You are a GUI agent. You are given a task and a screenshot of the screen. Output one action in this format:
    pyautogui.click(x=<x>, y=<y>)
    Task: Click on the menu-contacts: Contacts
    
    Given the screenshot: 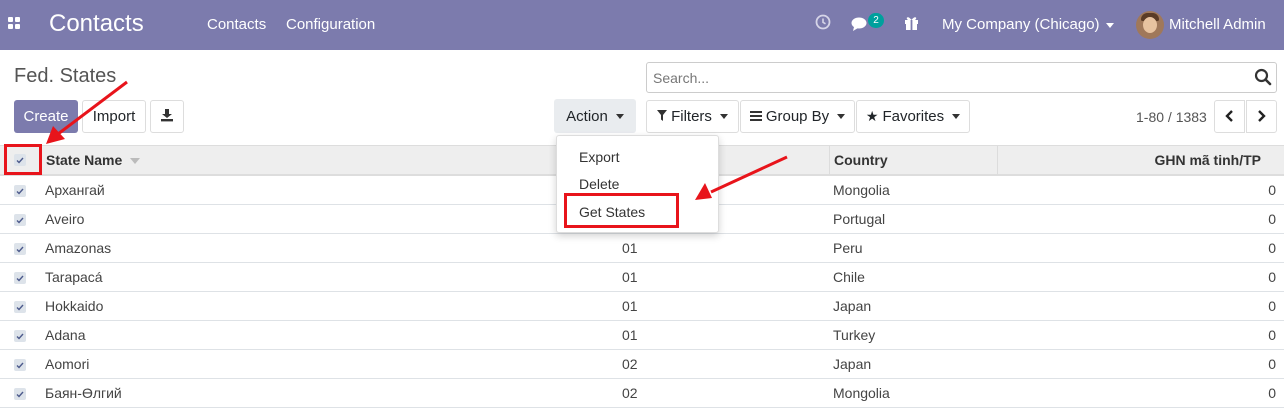 What is the action you would take?
    pyautogui.click(x=236, y=24)
    